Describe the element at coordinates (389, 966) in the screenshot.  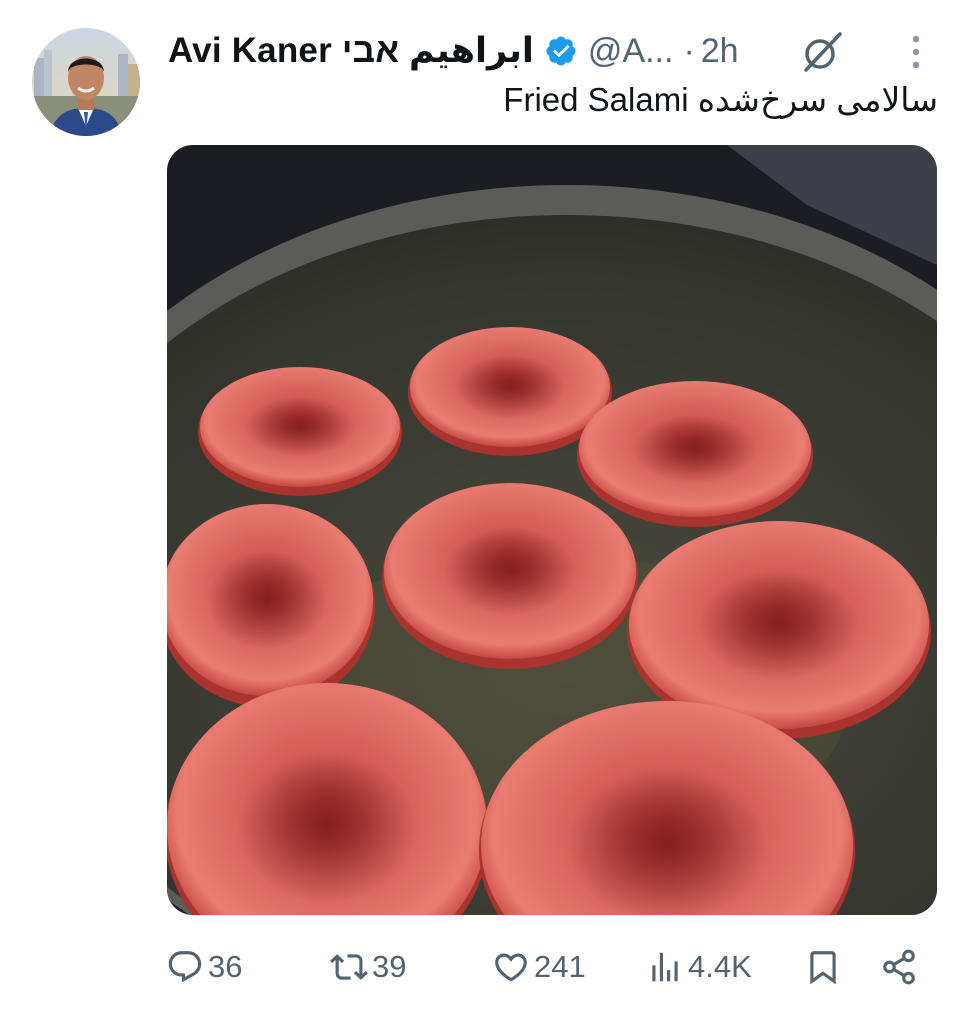
I see `retweet-count: 39` at that location.